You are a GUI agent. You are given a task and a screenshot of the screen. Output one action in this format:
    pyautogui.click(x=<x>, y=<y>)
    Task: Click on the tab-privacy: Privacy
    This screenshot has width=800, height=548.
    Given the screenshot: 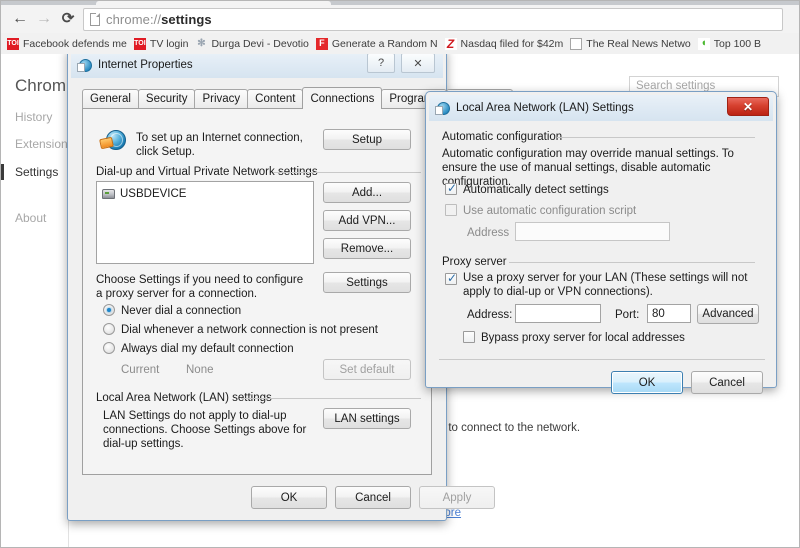 What is the action you would take?
    pyautogui.click(x=221, y=98)
    